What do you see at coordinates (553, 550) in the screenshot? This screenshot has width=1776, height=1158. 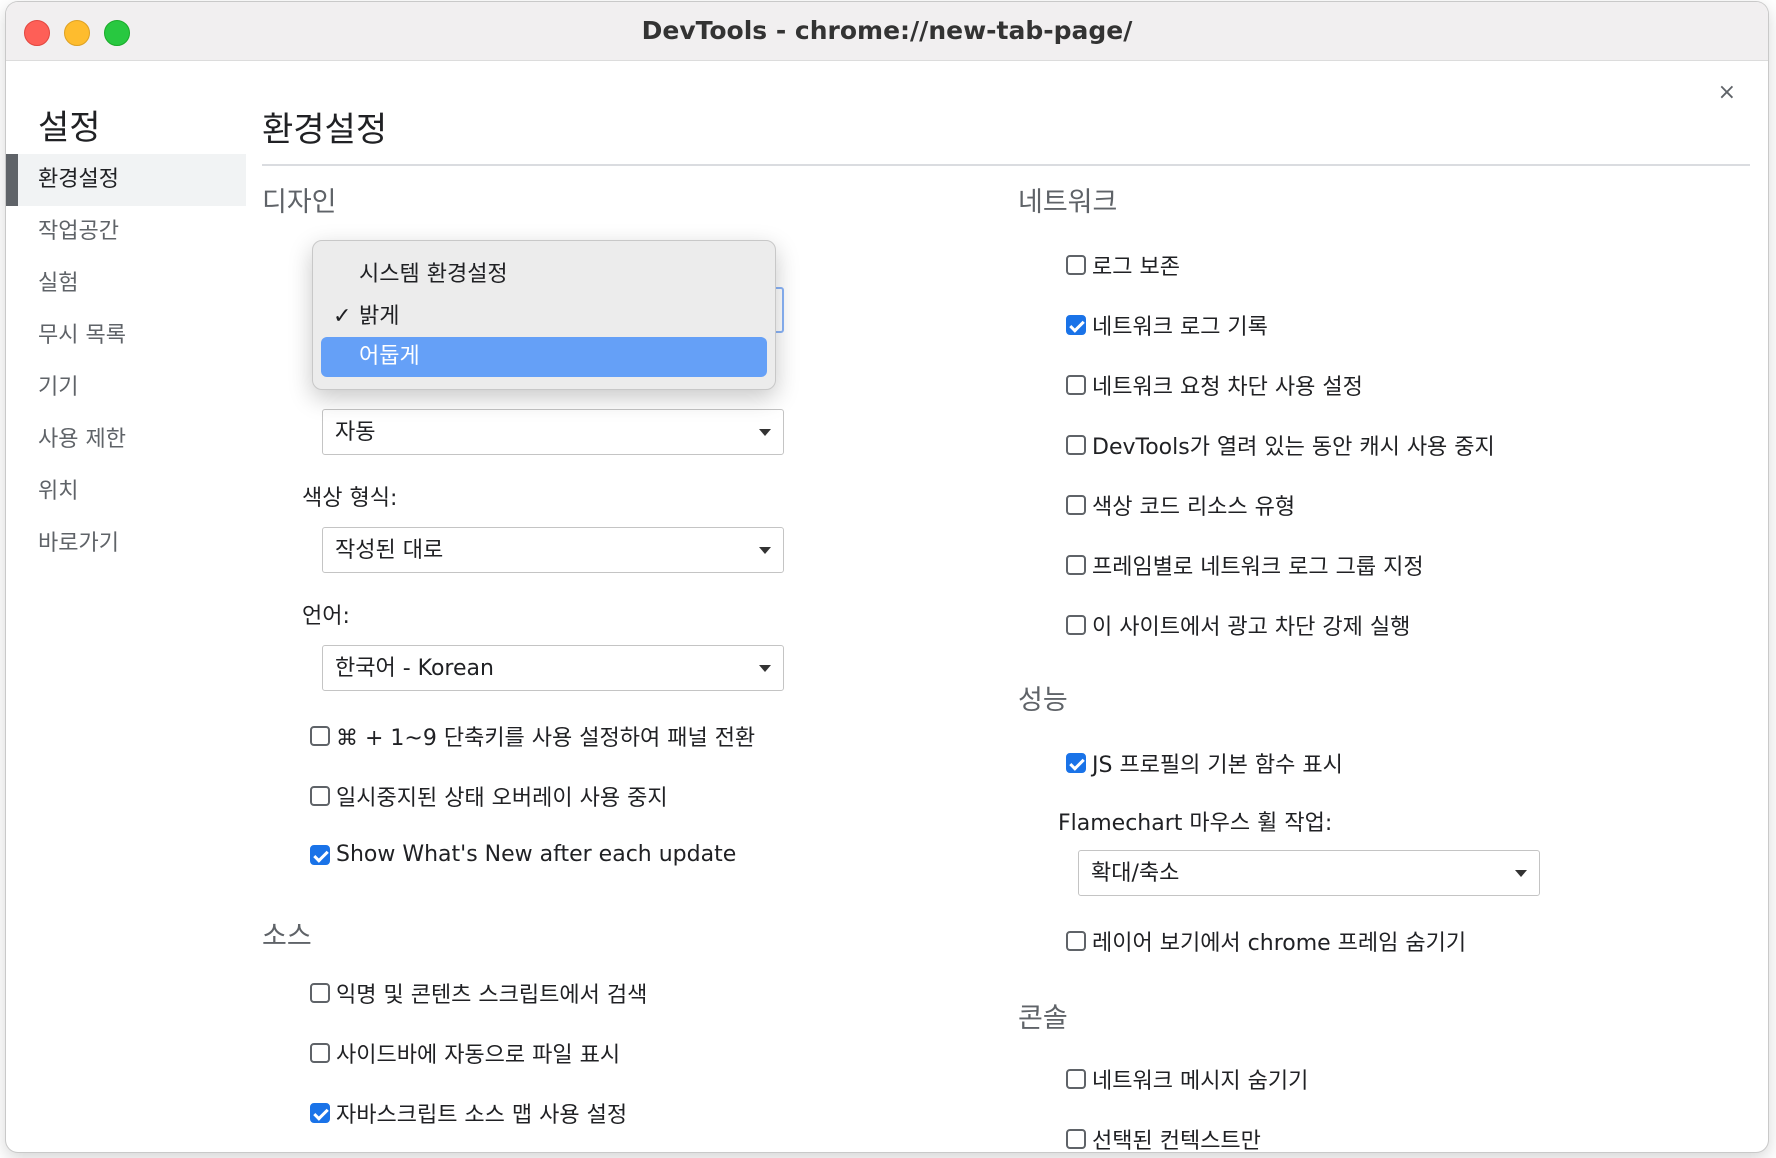 I see `color-format-select: 작성된 대로` at bounding box center [553, 550].